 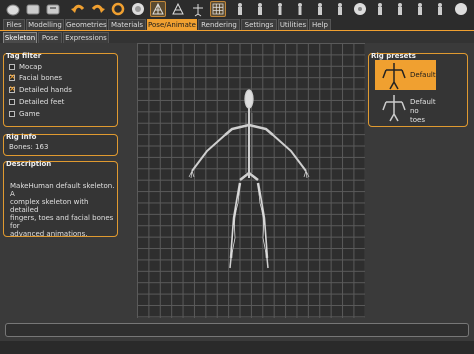 I want to click on background-icon, so click(x=178, y=9).